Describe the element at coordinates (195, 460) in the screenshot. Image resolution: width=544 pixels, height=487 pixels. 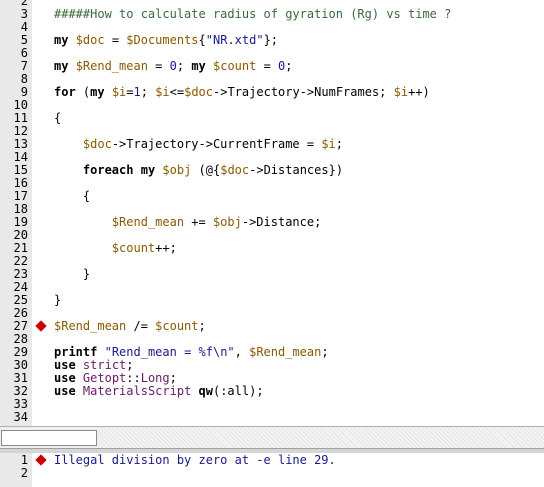
I see `output-message: Illegal division by zero at -e line 29.` at that location.